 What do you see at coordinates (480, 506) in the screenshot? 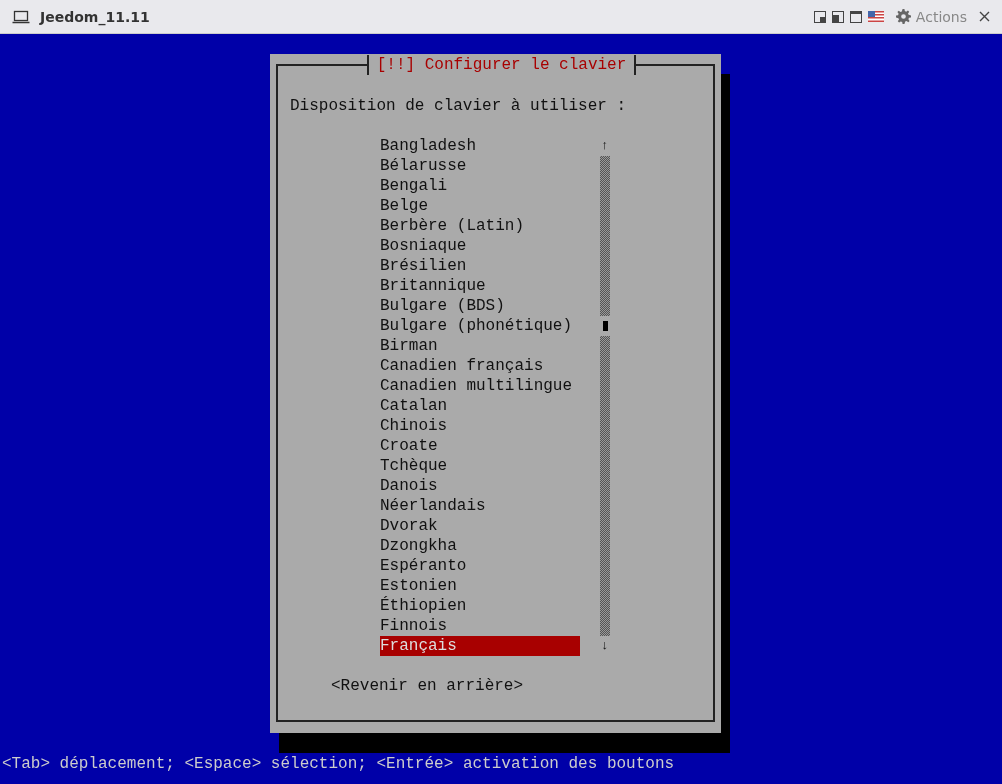
I see `list-item: Néerlandais` at bounding box center [480, 506].